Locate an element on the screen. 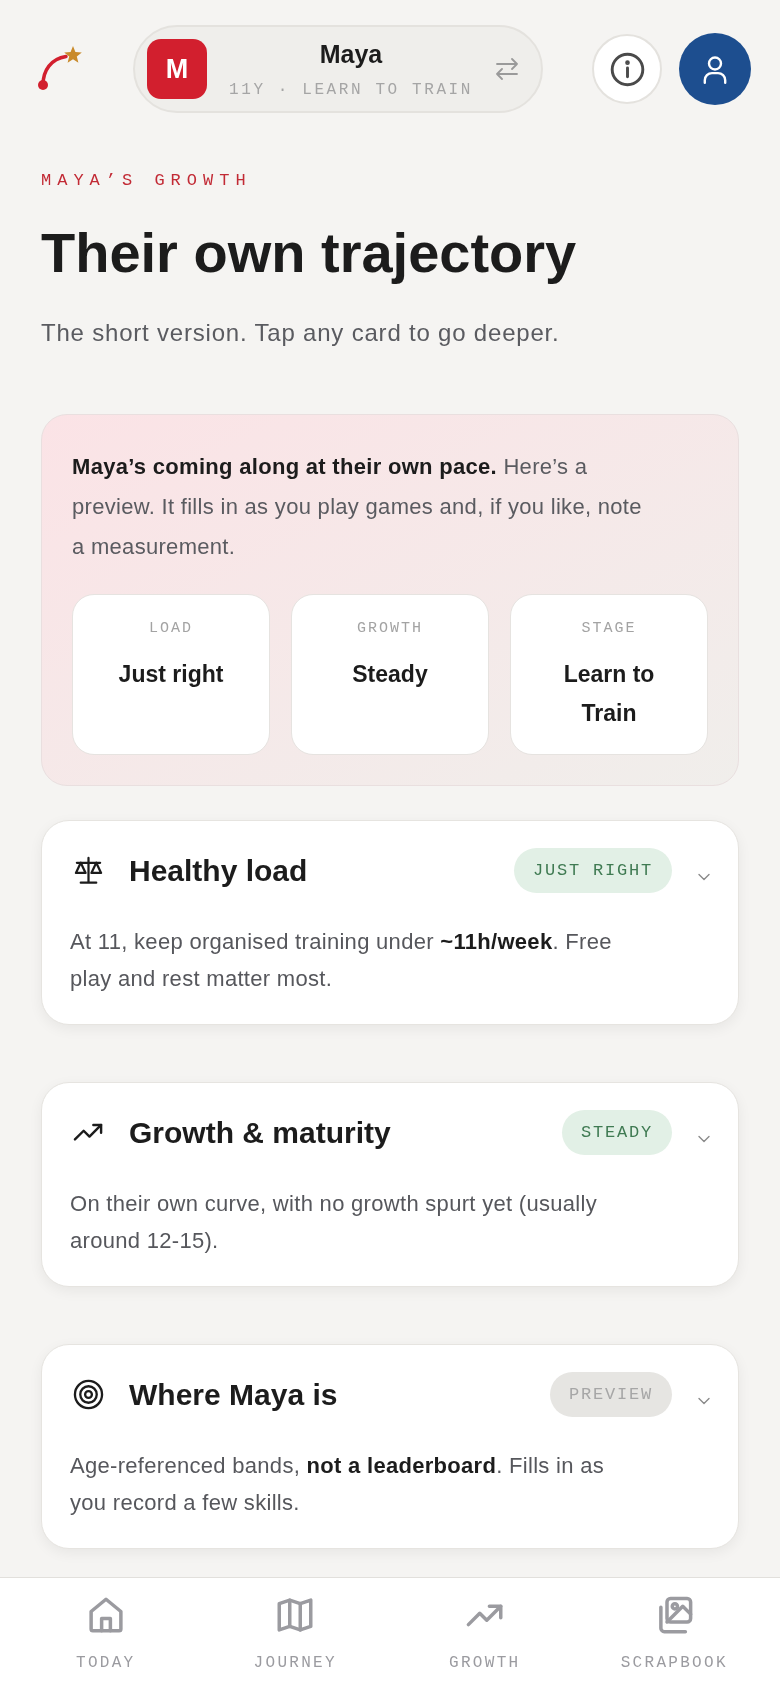 This screenshot has width=780, height=1688. status-badge: STEADY is located at coordinates (617, 1132).